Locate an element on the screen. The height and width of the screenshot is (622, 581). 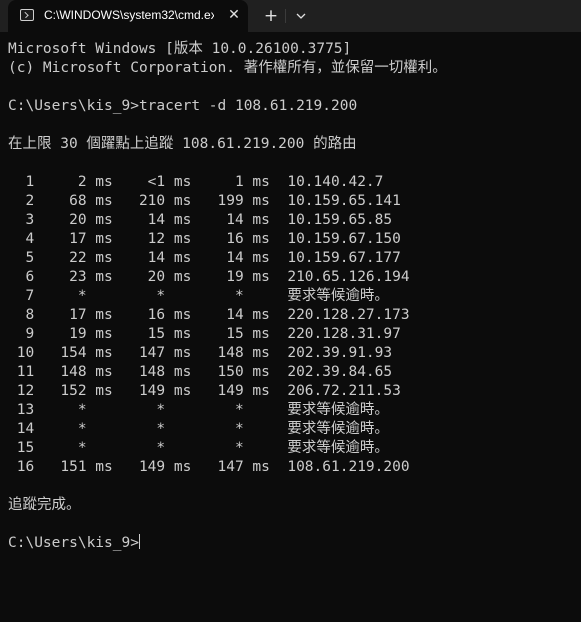
close-icon: ✕ is located at coordinates (234, 15).